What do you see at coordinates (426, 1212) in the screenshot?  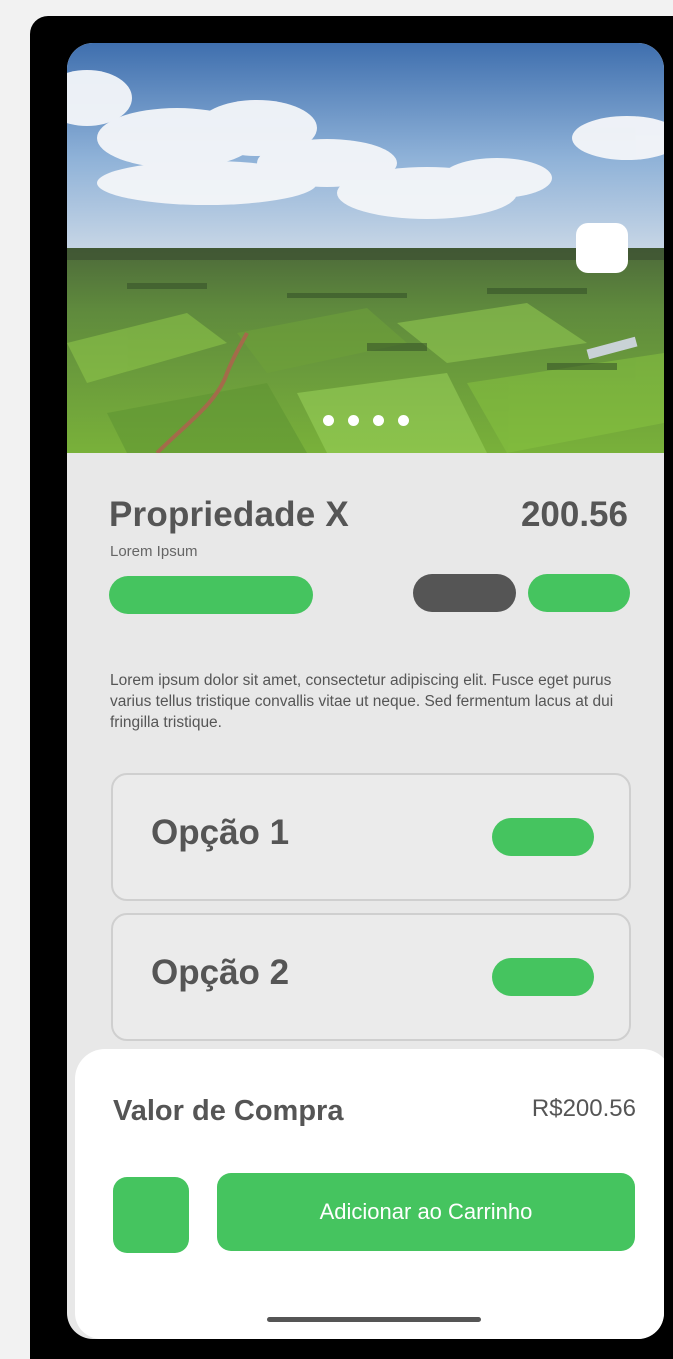 I see `add-to-cart-button: Adicionar ao Carrinho` at bounding box center [426, 1212].